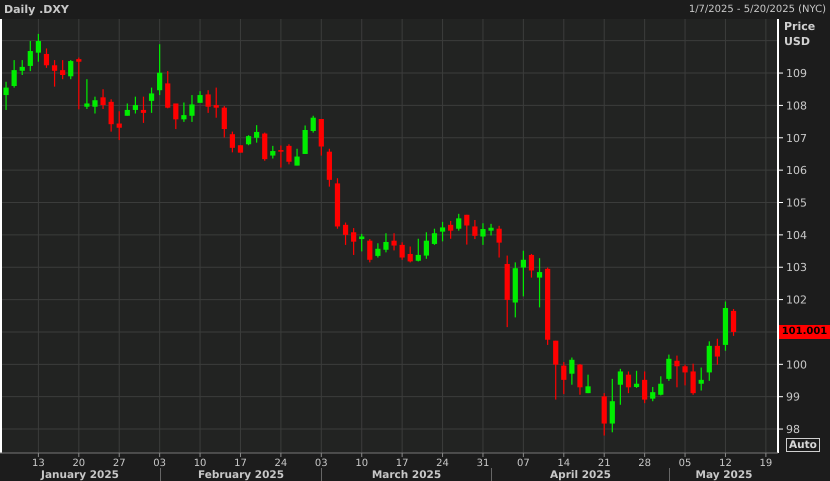 The image size is (830, 481). What do you see at coordinates (796, 138) in the screenshot?
I see `axis-label: 107` at bounding box center [796, 138].